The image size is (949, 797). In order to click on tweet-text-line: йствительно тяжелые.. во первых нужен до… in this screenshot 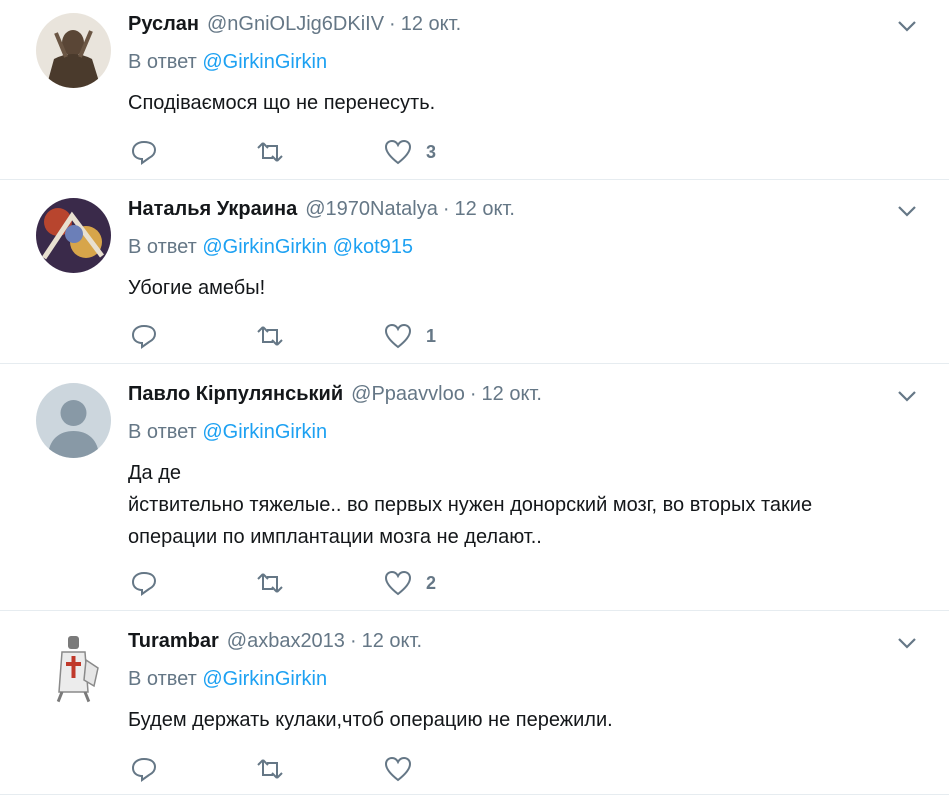, I will do `click(470, 505)`.